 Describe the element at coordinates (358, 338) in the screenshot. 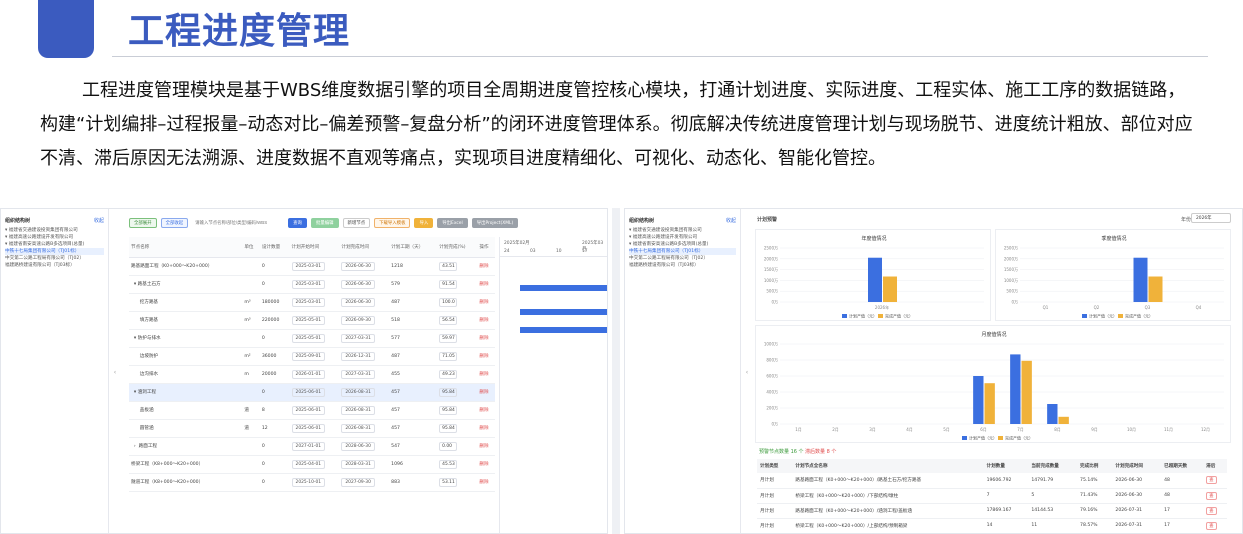

I see `end-date-picker: 2027-03-31` at that location.